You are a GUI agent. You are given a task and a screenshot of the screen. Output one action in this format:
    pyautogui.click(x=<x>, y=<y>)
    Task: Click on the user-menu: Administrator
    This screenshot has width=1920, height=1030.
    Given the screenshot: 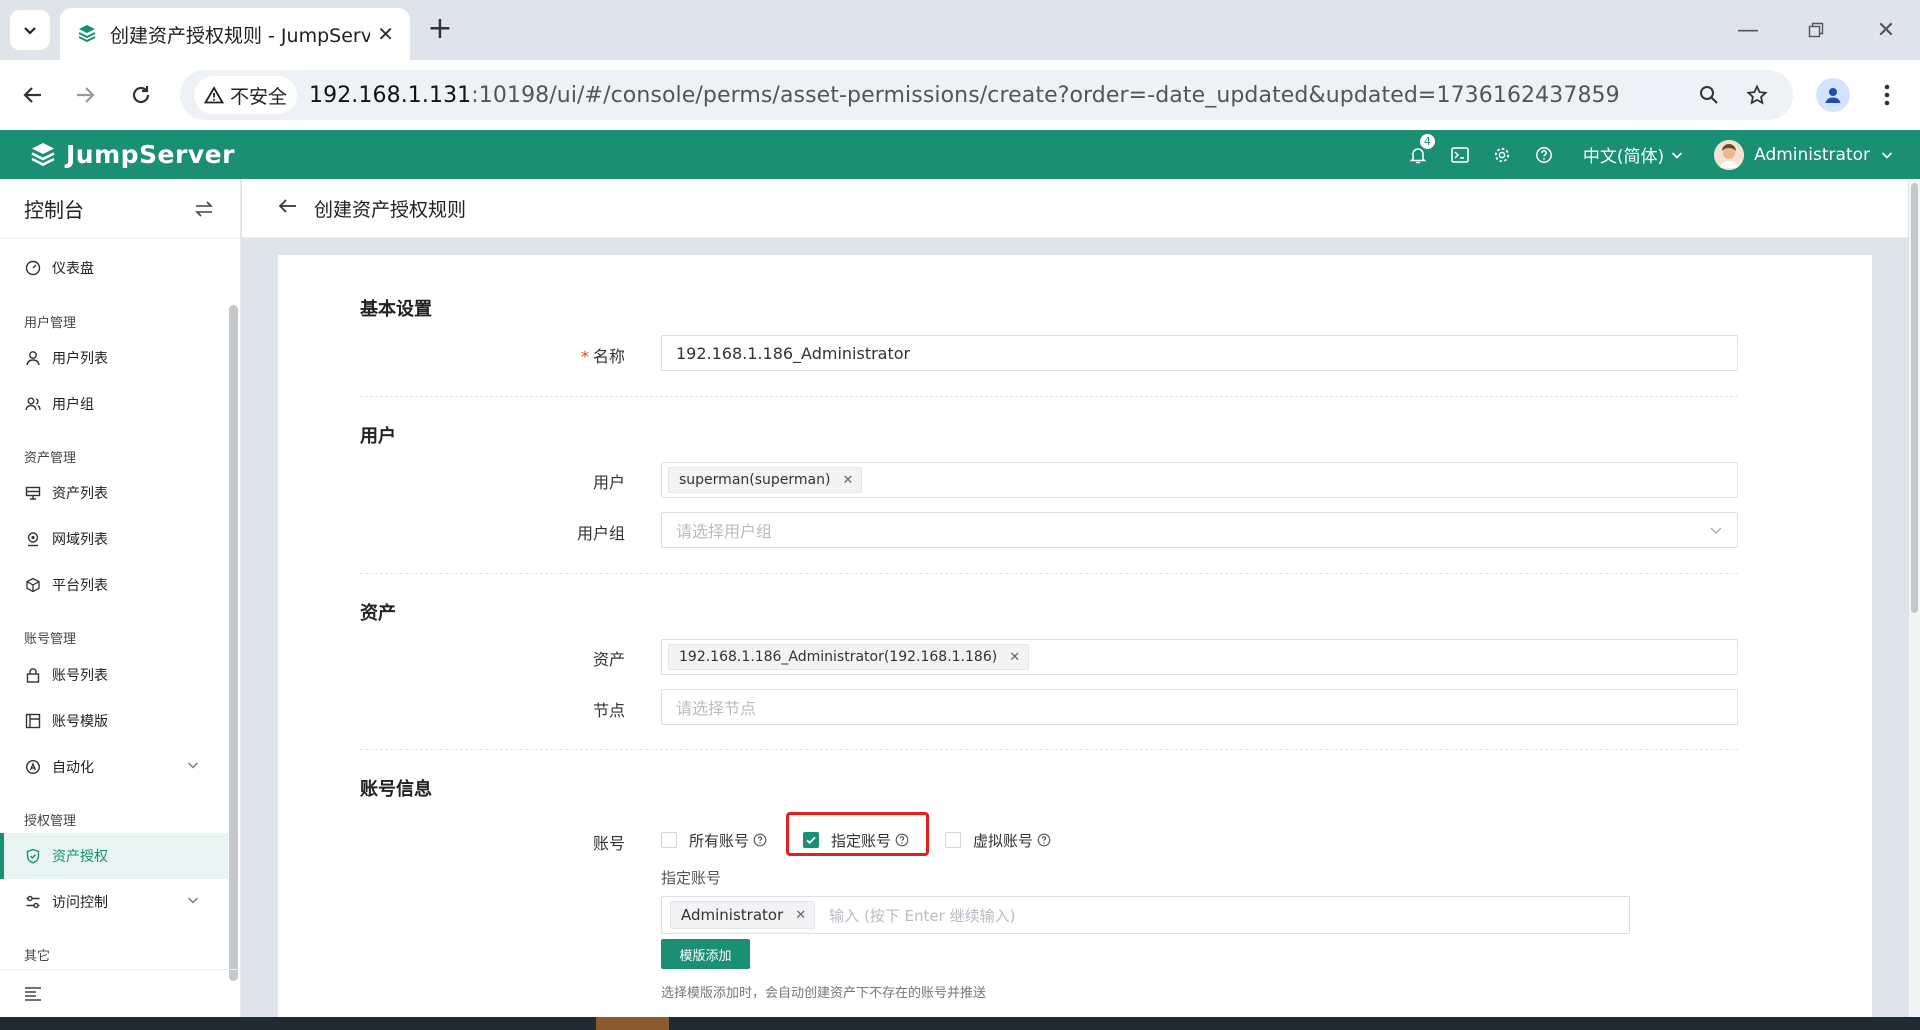 What is the action you would take?
    pyautogui.click(x=1804, y=154)
    